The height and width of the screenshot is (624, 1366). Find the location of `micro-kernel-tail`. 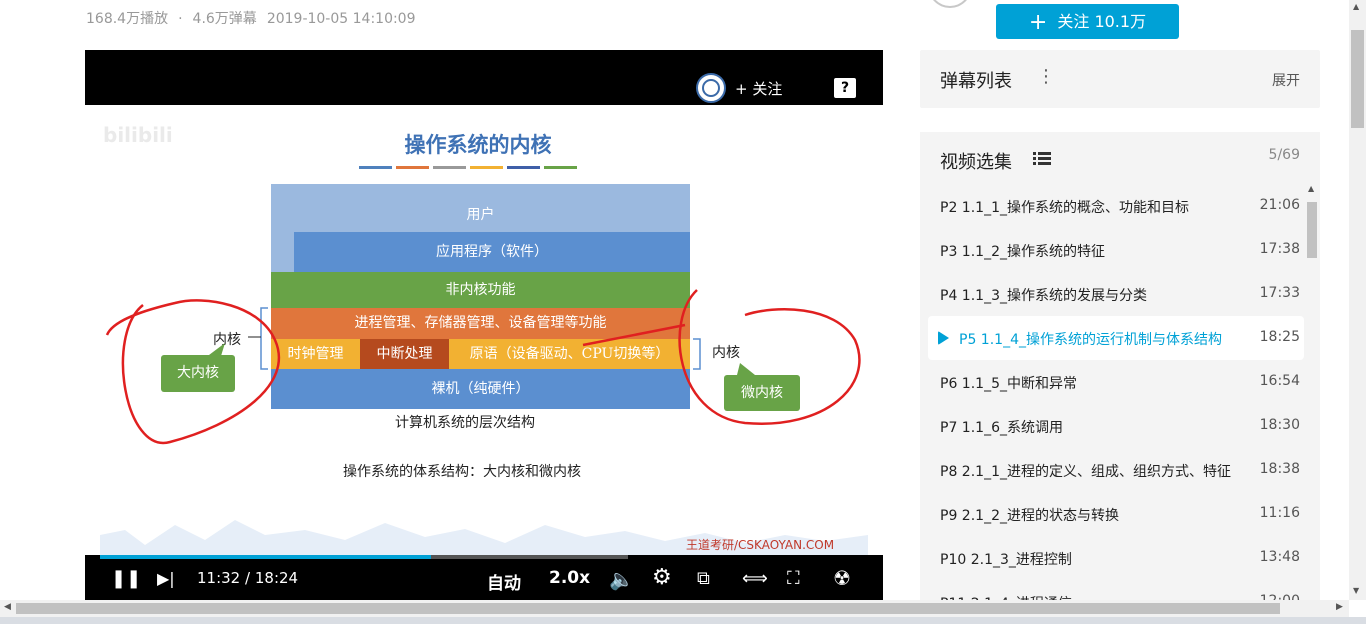

micro-kernel-tail is located at coordinates (746, 369).